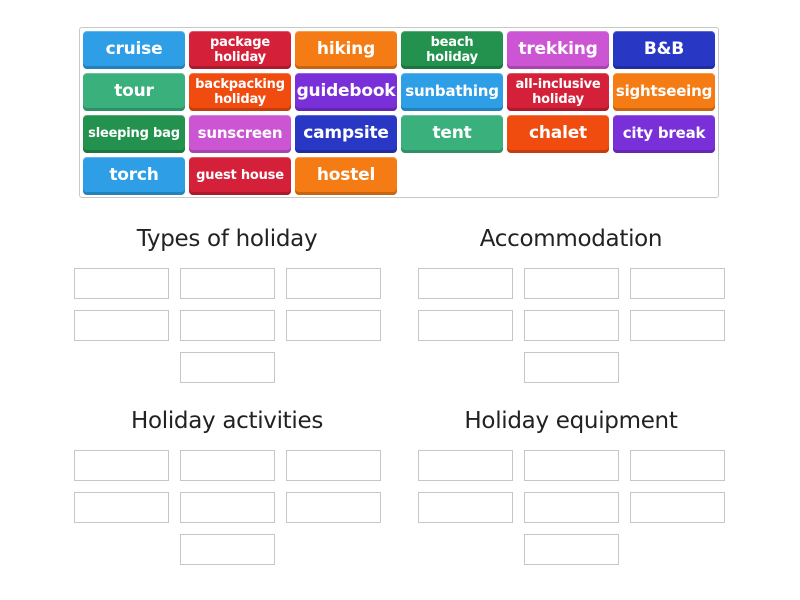  I want to click on tile-trekking: trekking, so click(558, 50).